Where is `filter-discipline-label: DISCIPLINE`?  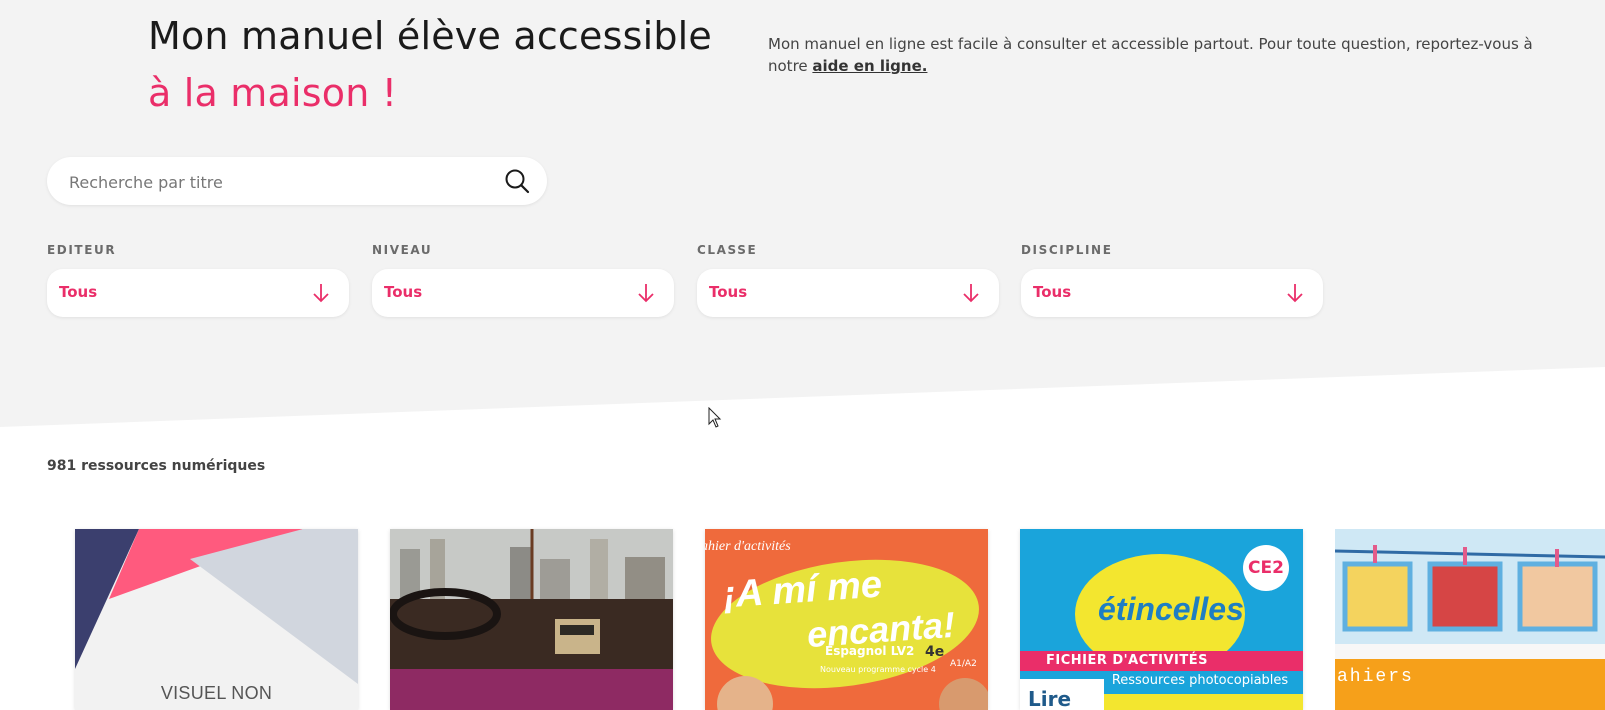 filter-discipline-label: DISCIPLINE is located at coordinates (1067, 250).